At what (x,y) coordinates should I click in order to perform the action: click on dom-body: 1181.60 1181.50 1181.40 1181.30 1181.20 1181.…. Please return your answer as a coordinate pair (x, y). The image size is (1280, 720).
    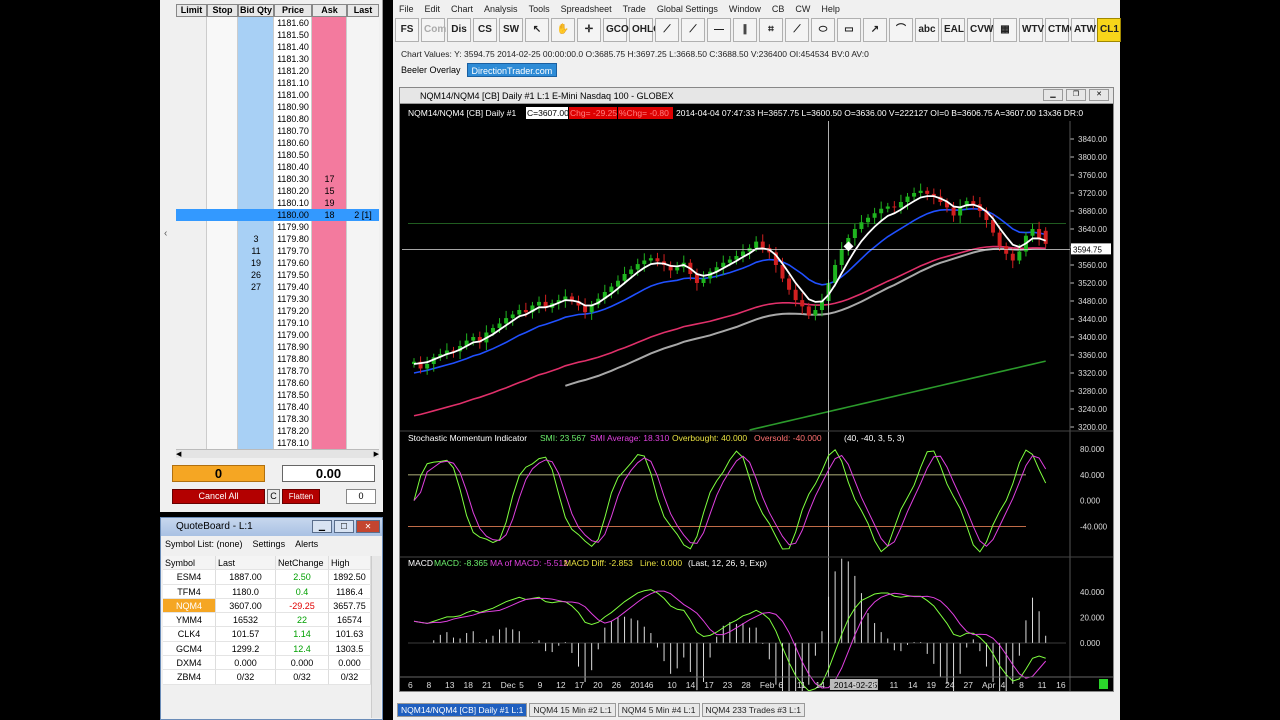
    Looking at the image, I should click on (277, 233).